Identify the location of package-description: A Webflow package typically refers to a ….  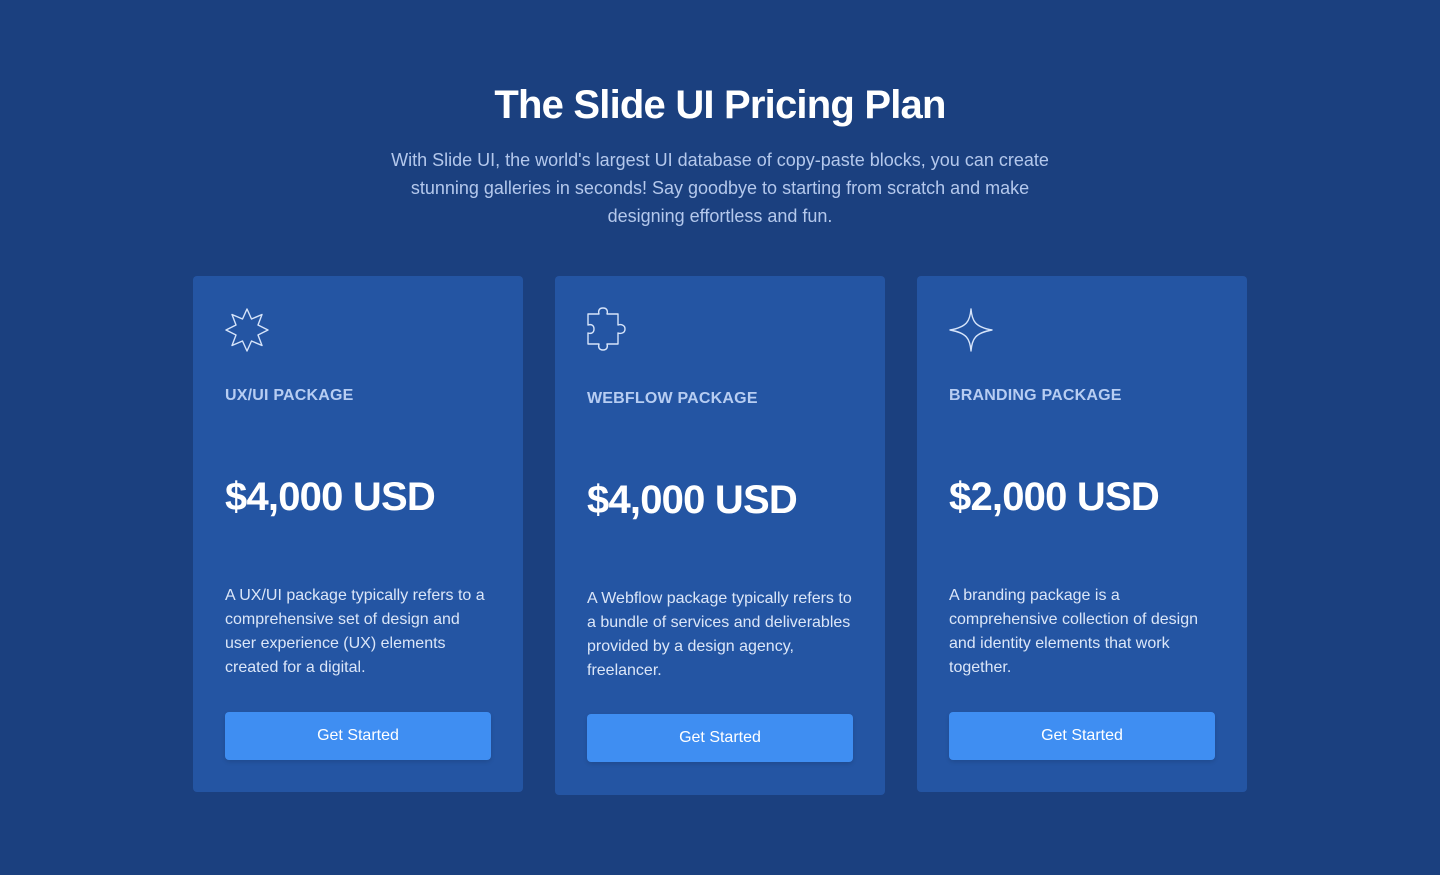
(719, 634).